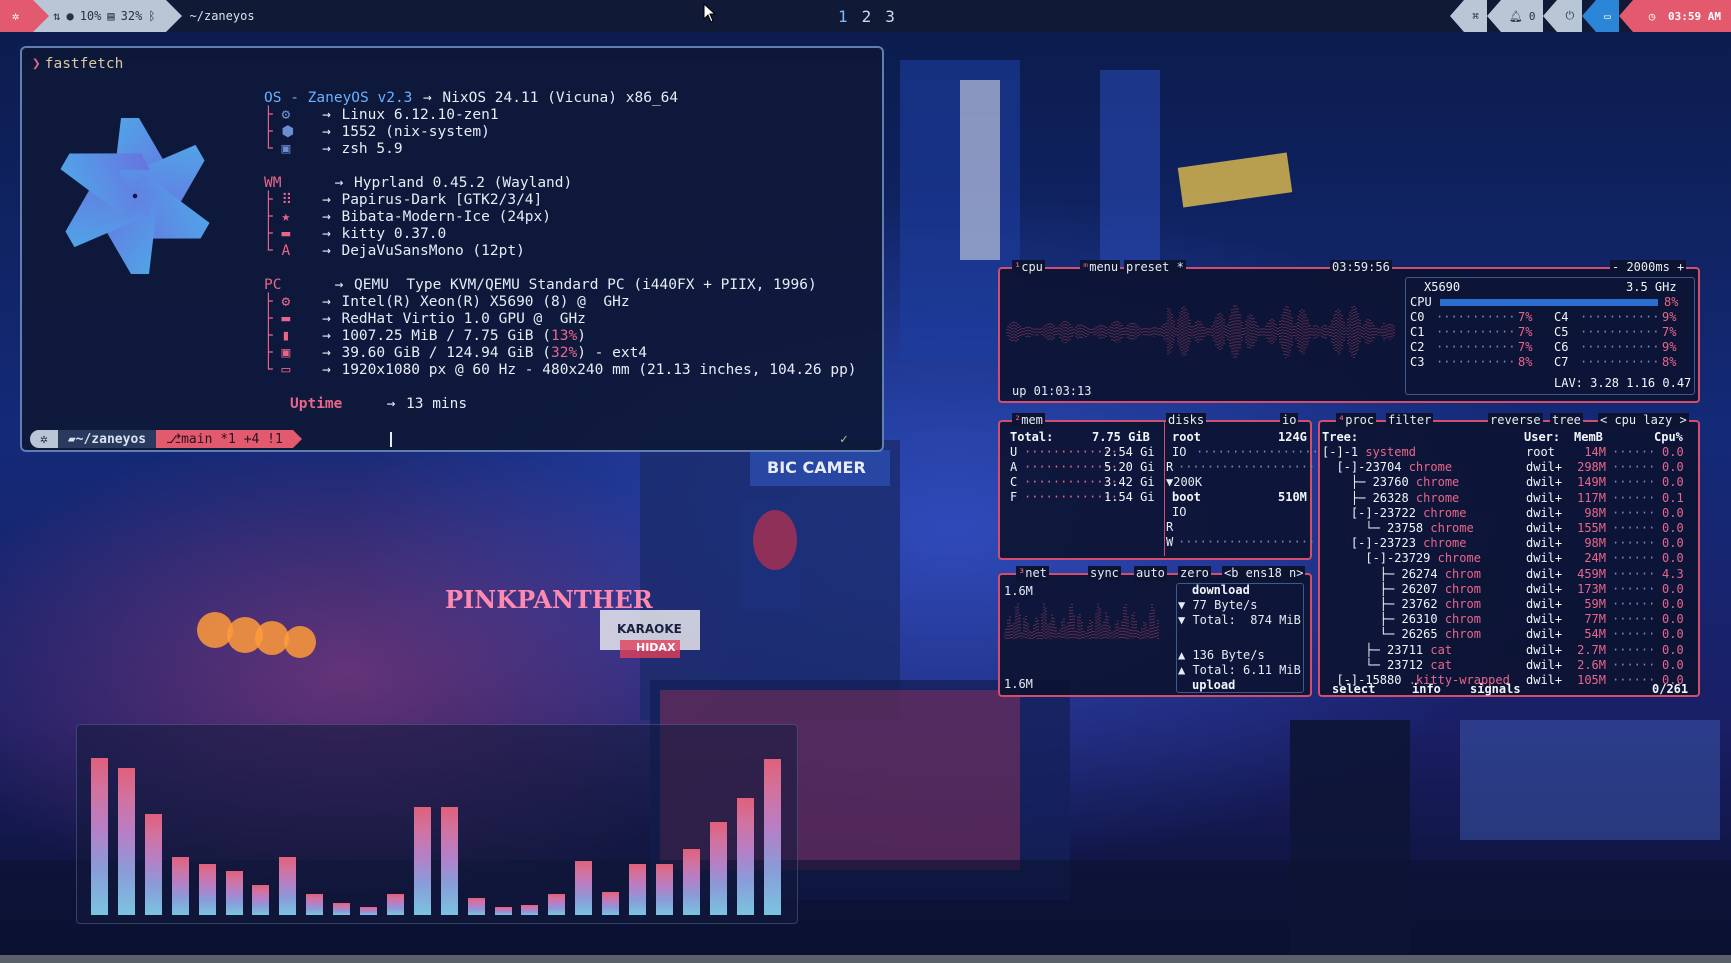  Describe the element at coordinates (1359, 420) in the screenshot. I see `proc-tab: proc` at that location.